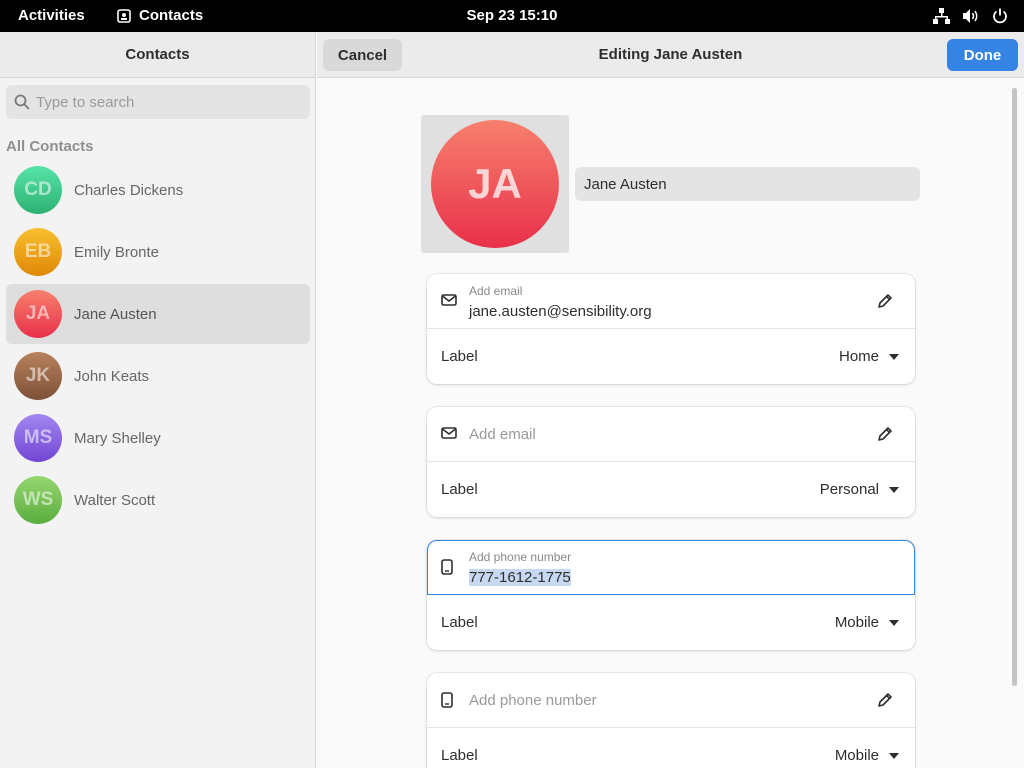  What do you see at coordinates (22, 102) in the screenshot?
I see `search-icon` at bounding box center [22, 102].